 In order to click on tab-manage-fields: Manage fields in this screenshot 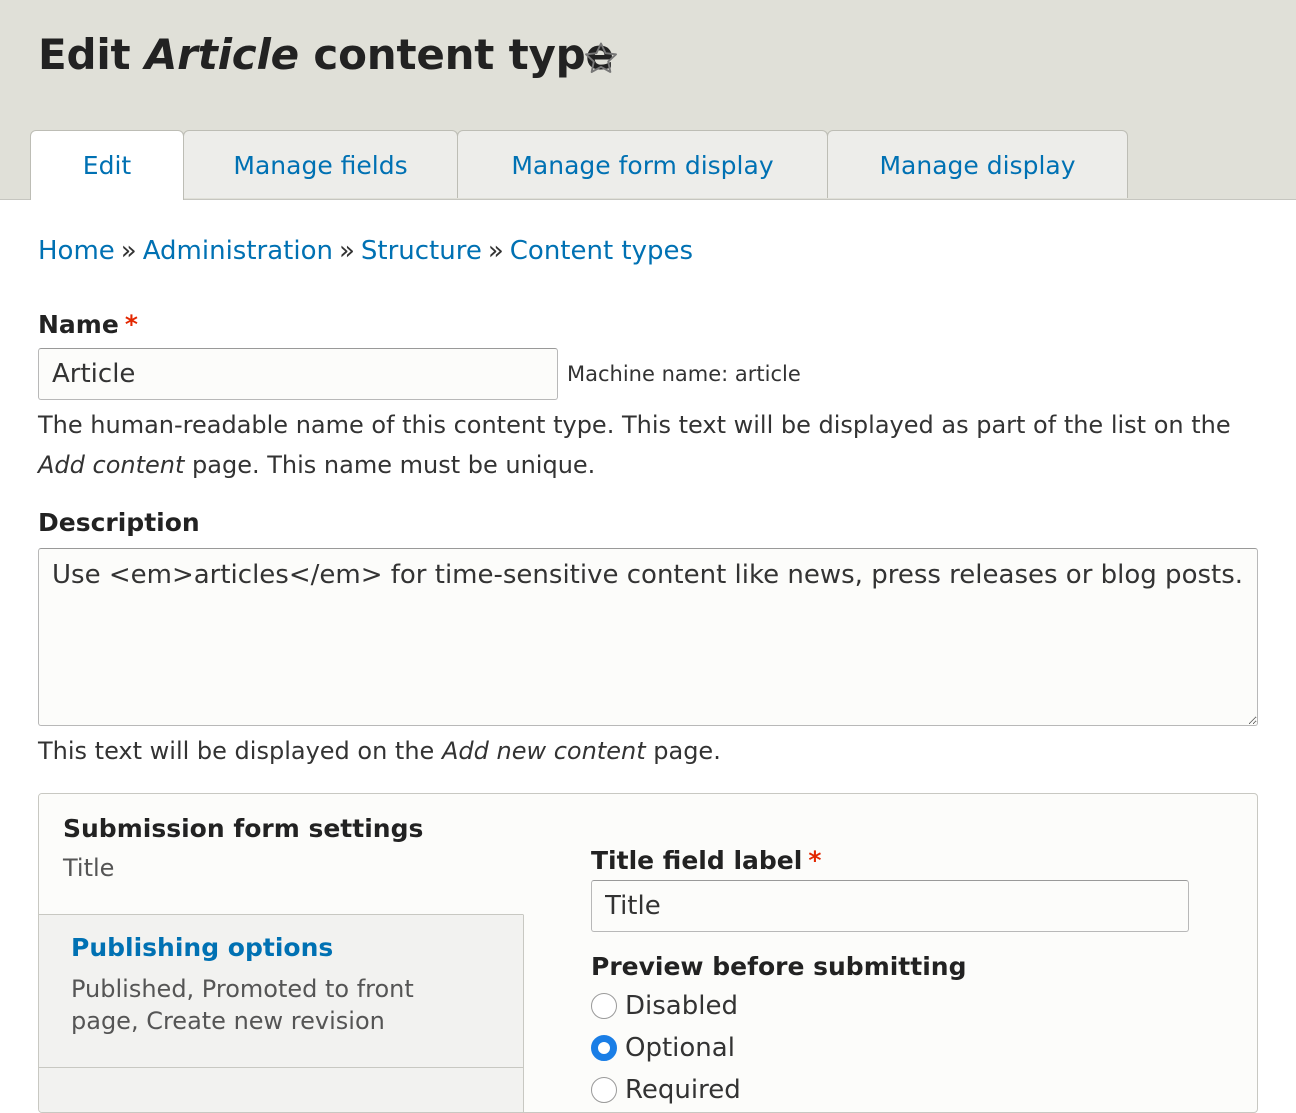, I will do `click(320, 164)`.